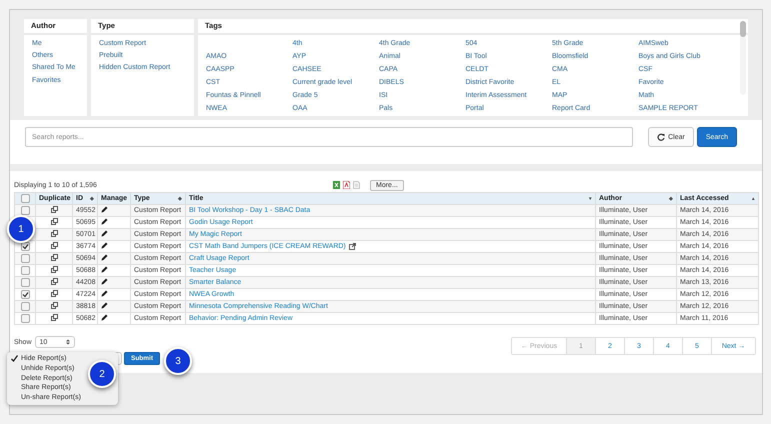 The width and height of the screenshot is (771, 424). Describe the element at coordinates (346, 185) in the screenshot. I see `pdf-icon` at that location.